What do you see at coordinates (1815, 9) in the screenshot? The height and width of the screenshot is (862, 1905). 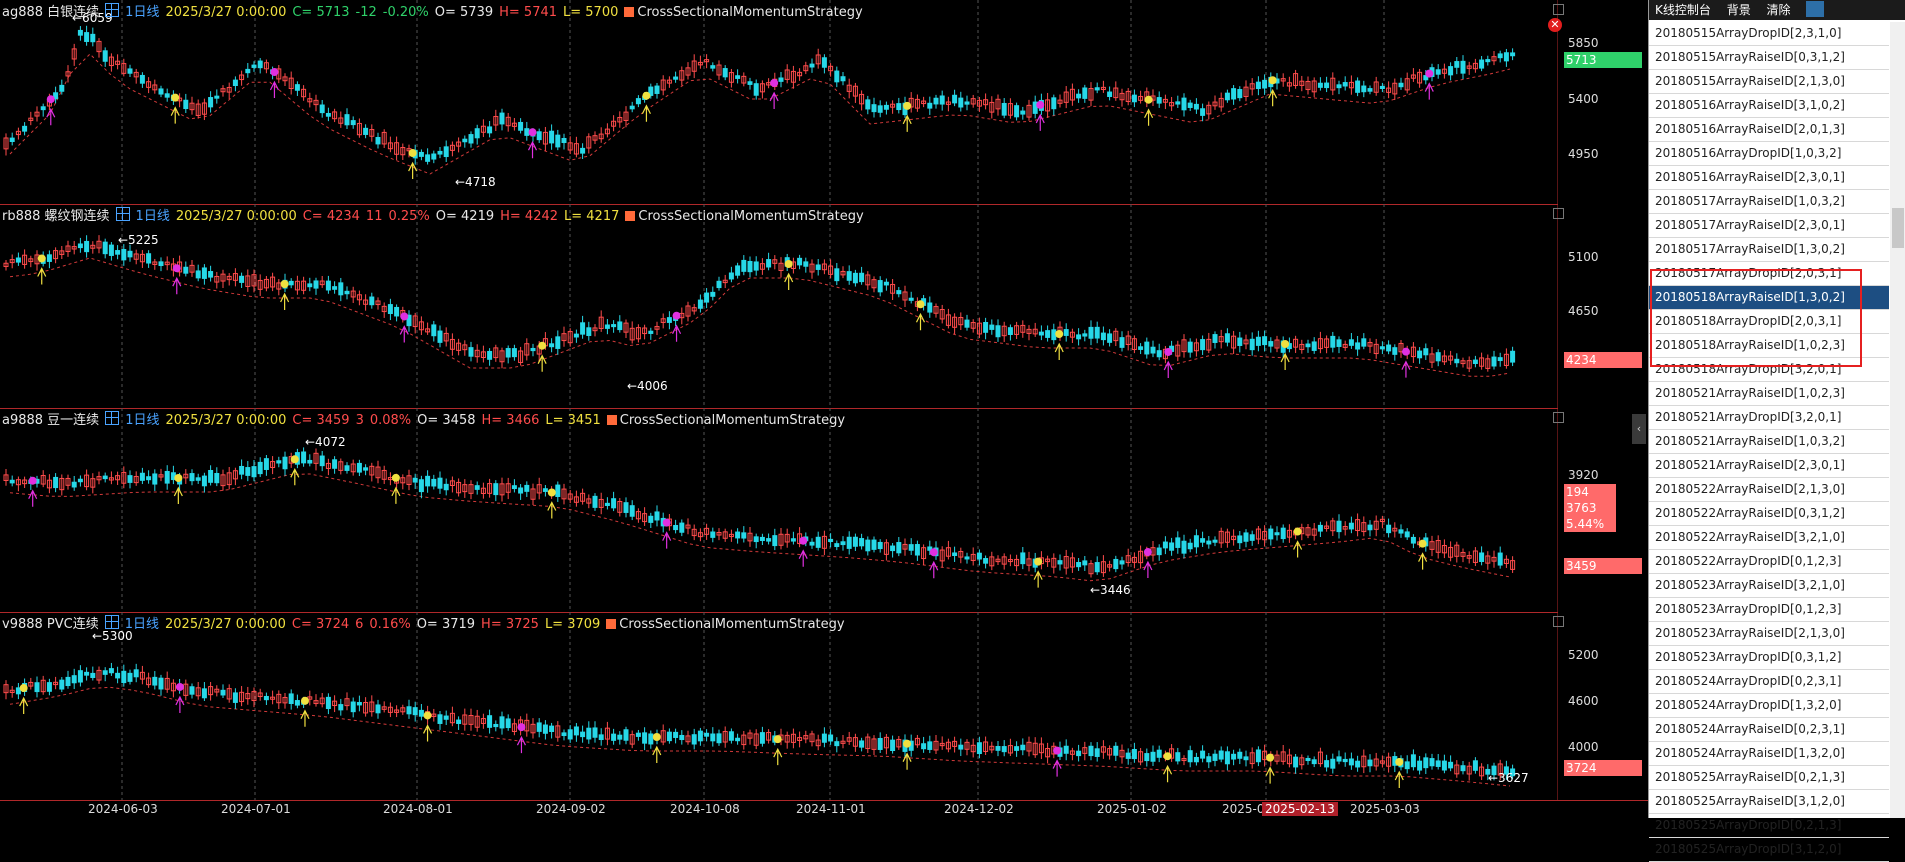 I see `tool-icon` at bounding box center [1815, 9].